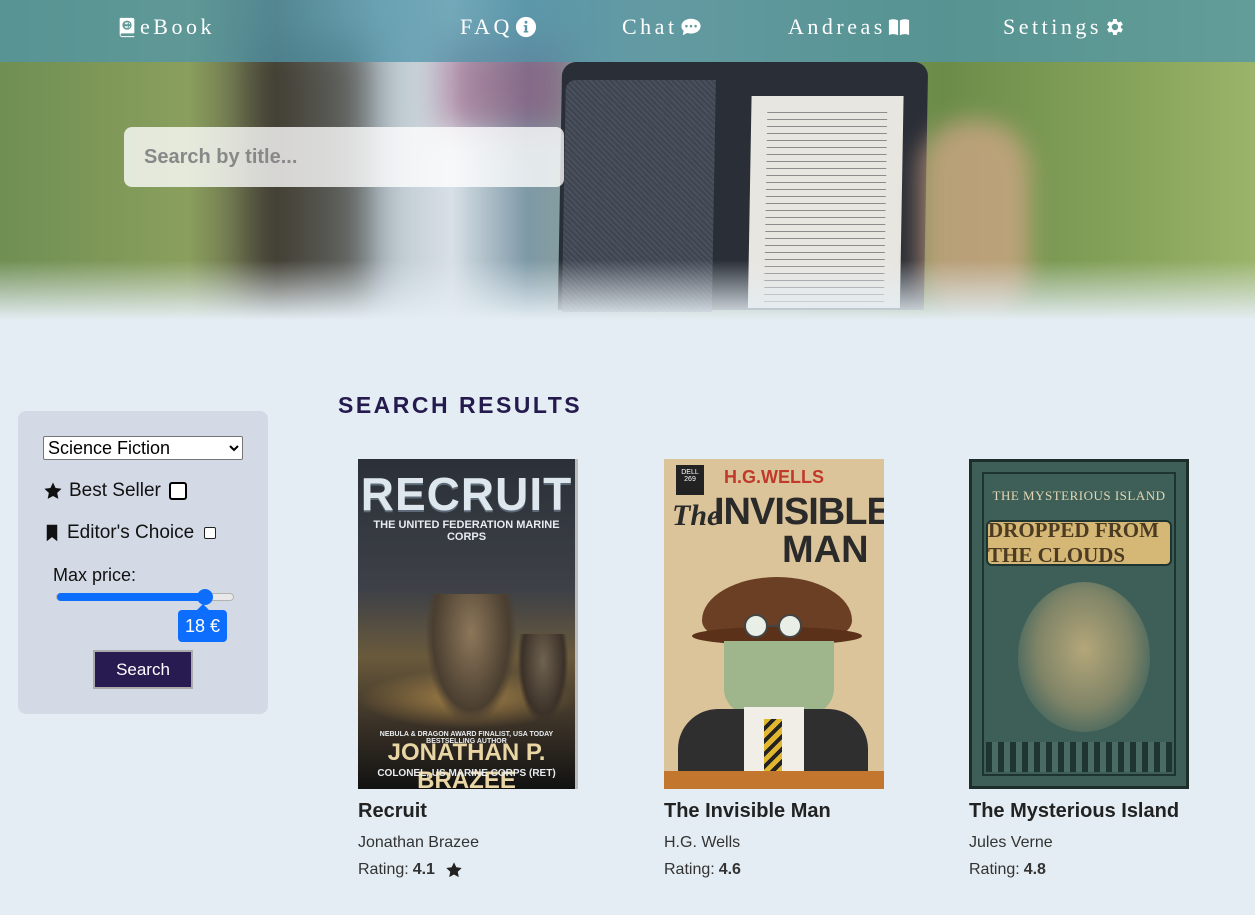 Image resolution: width=1255 pixels, height=915 pixels. What do you see at coordinates (690, 27) in the screenshot?
I see `chat-bubble-icon` at bounding box center [690, 27].